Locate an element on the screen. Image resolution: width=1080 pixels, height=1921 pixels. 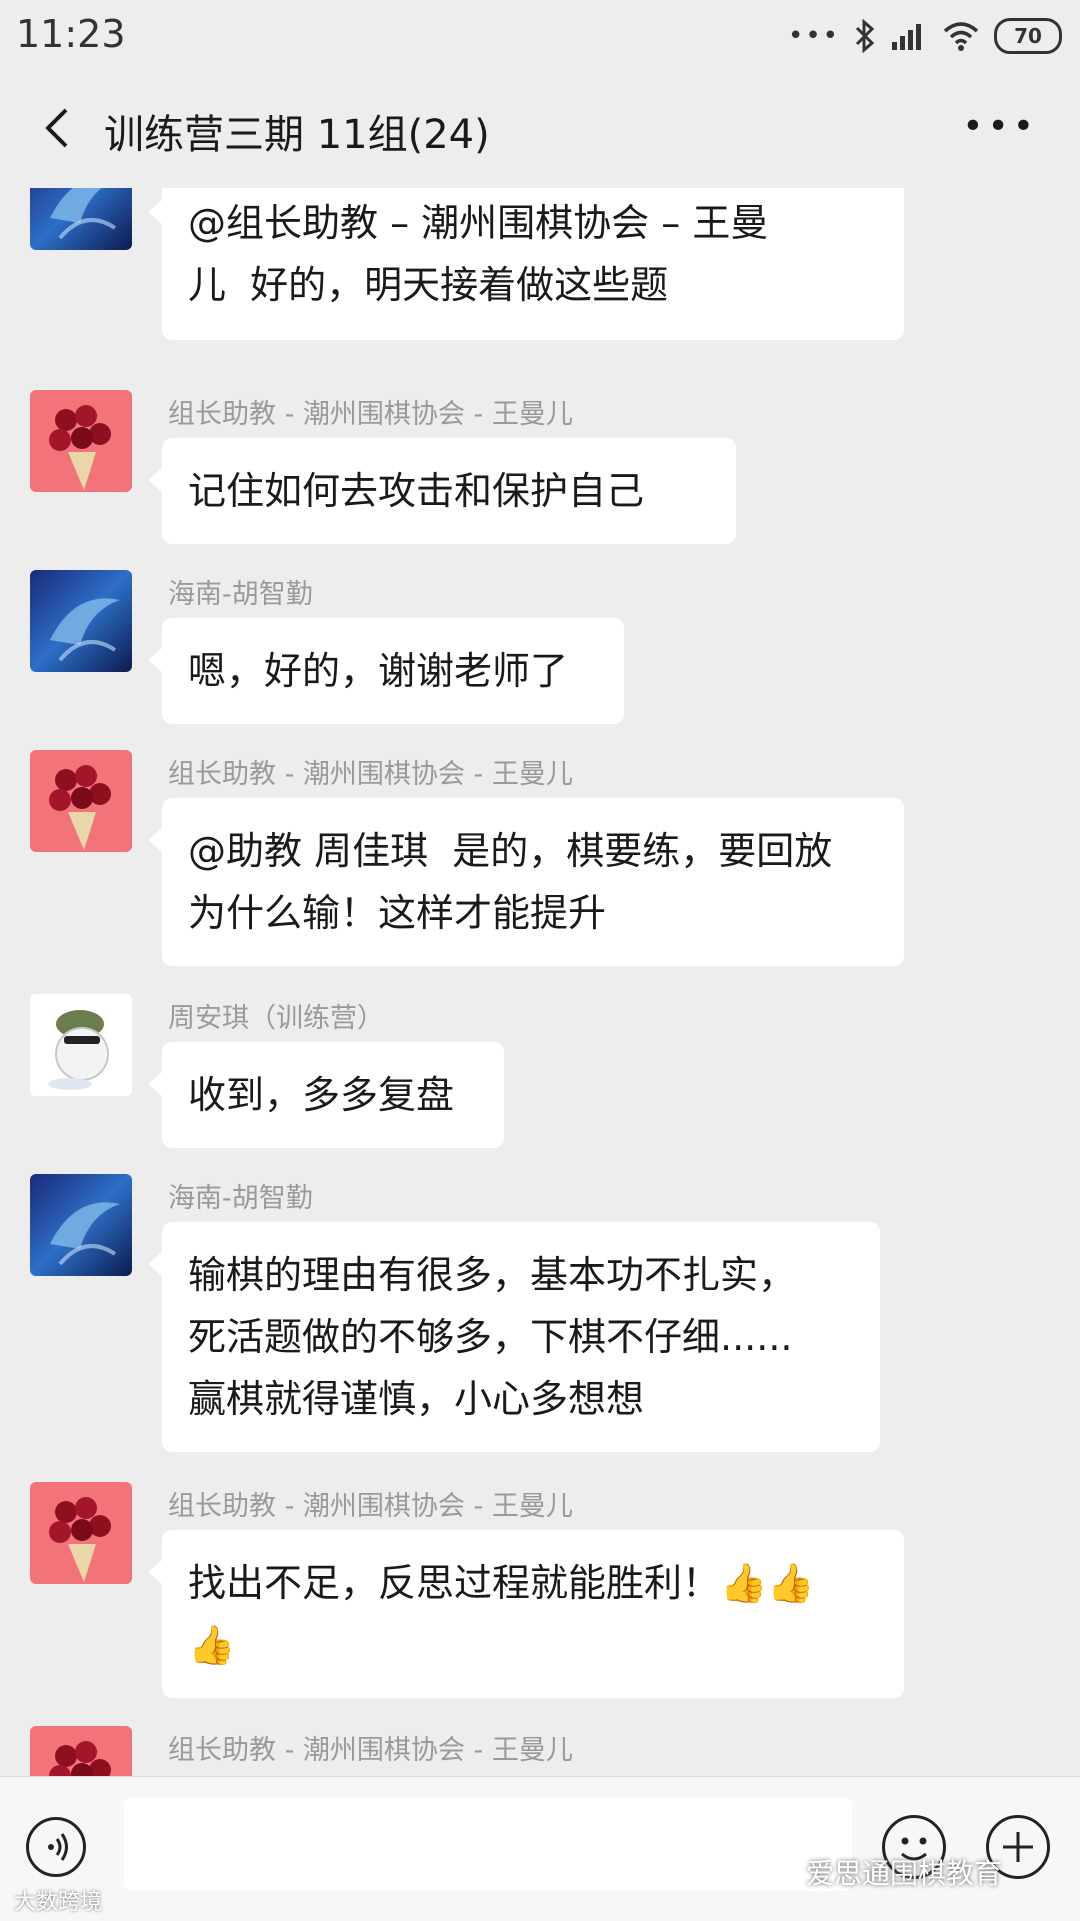
avatar-cat is located at coordinates (81, 1045).